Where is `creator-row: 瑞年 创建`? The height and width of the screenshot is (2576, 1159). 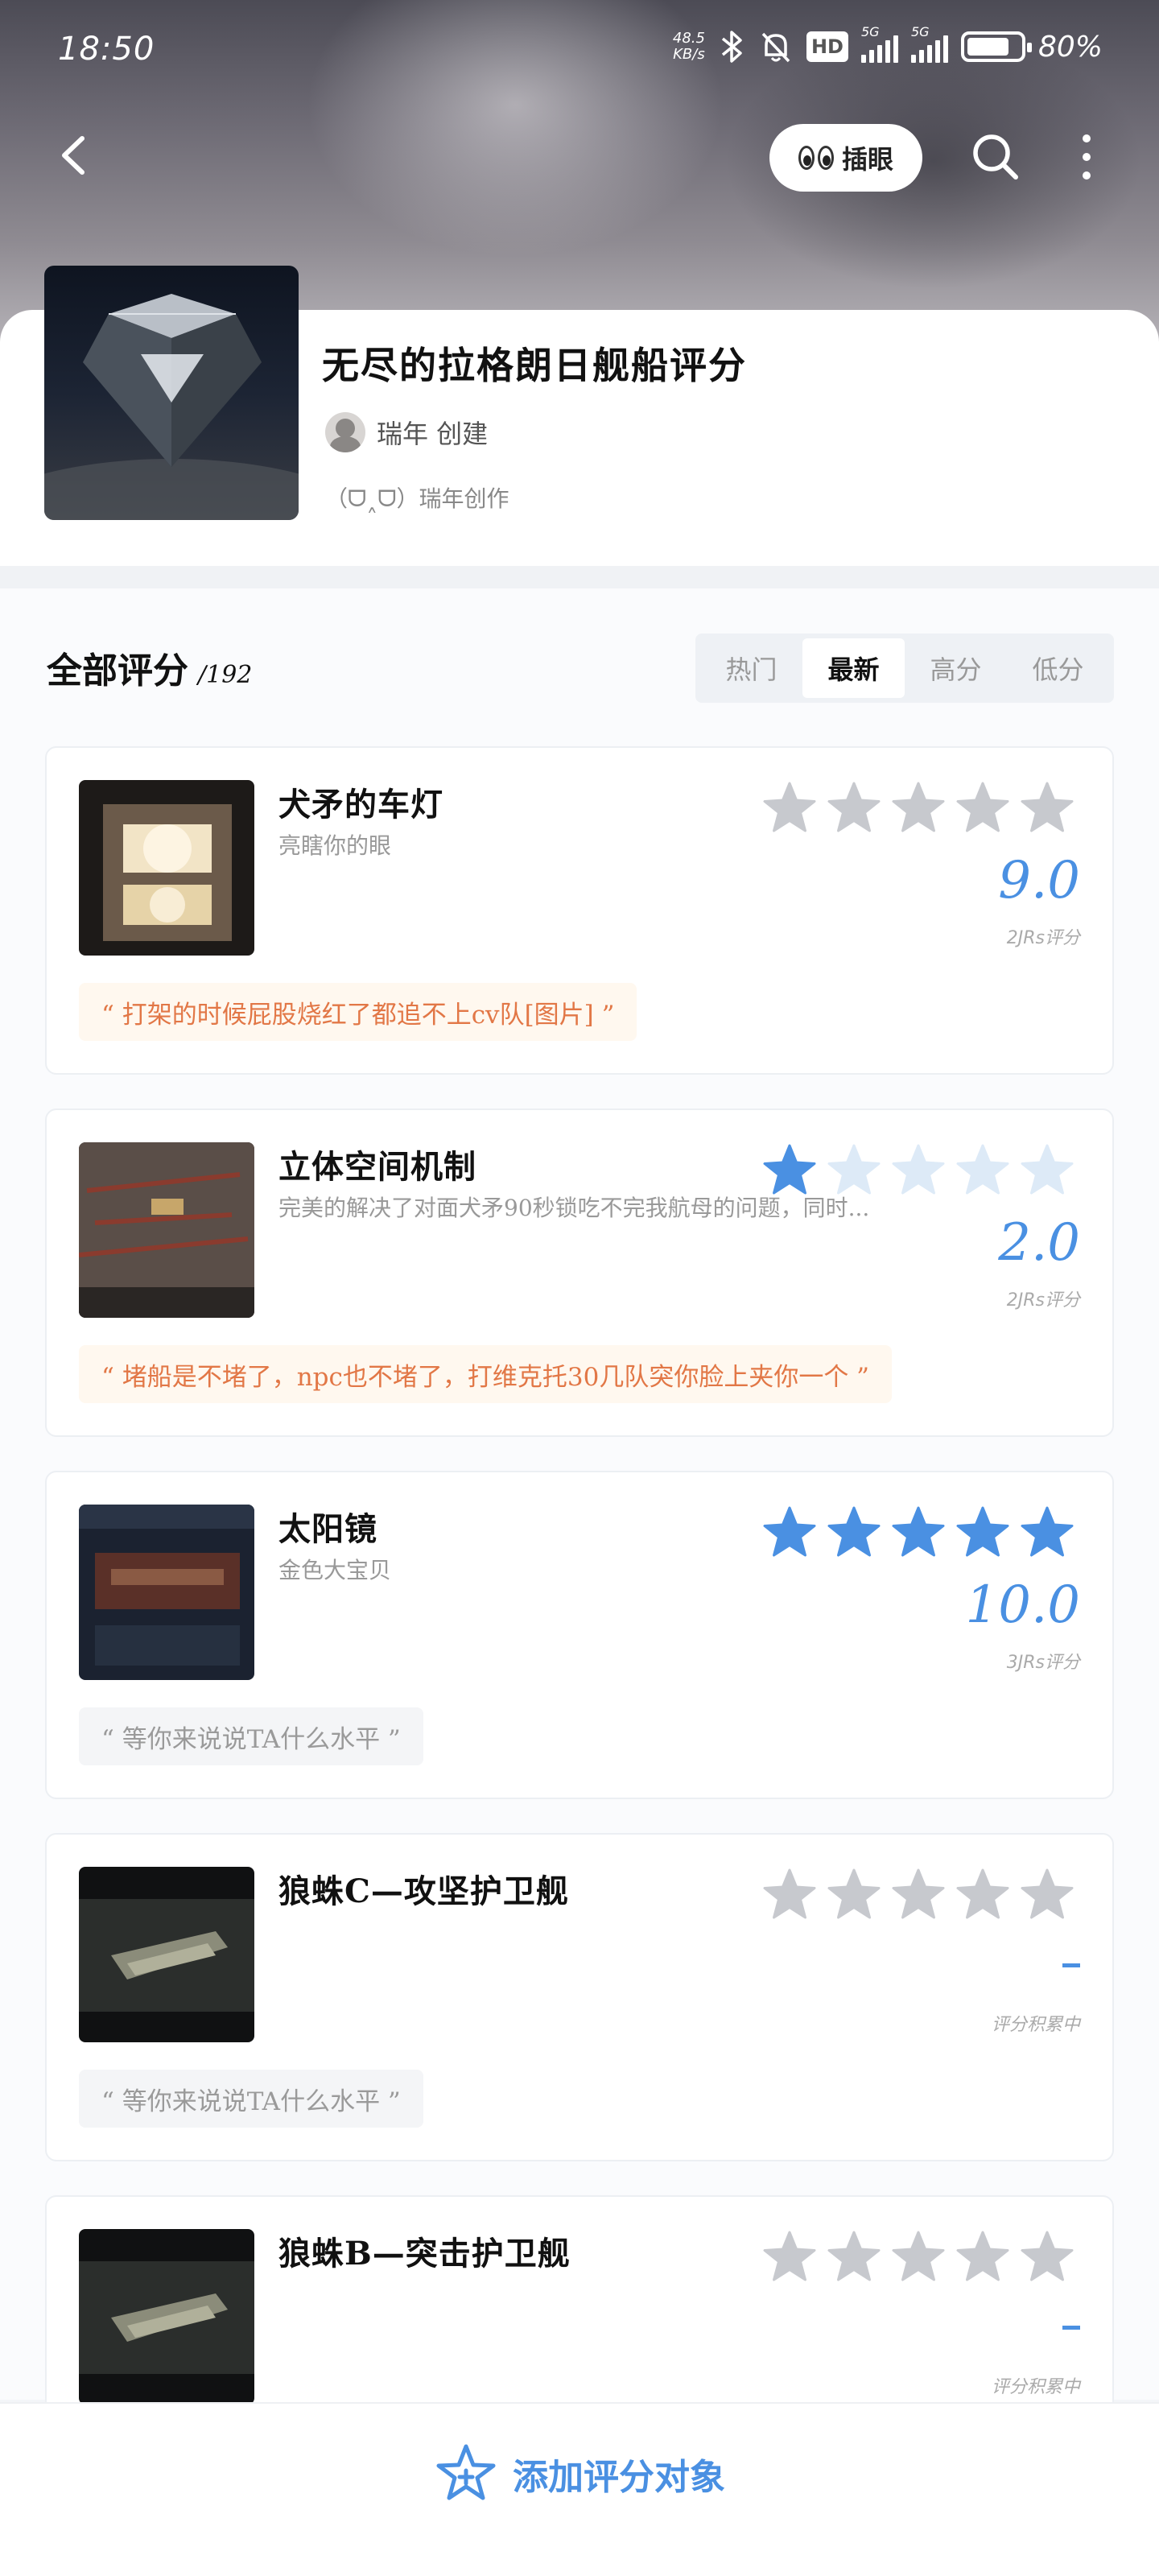 creator-row: 瑞年 创建 is located at coordinates (406, 432).